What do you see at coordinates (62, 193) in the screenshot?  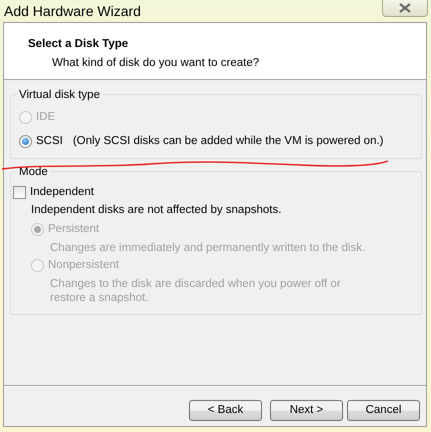 I see `checkbox-label: Independent` at bounding box center [62, 193].